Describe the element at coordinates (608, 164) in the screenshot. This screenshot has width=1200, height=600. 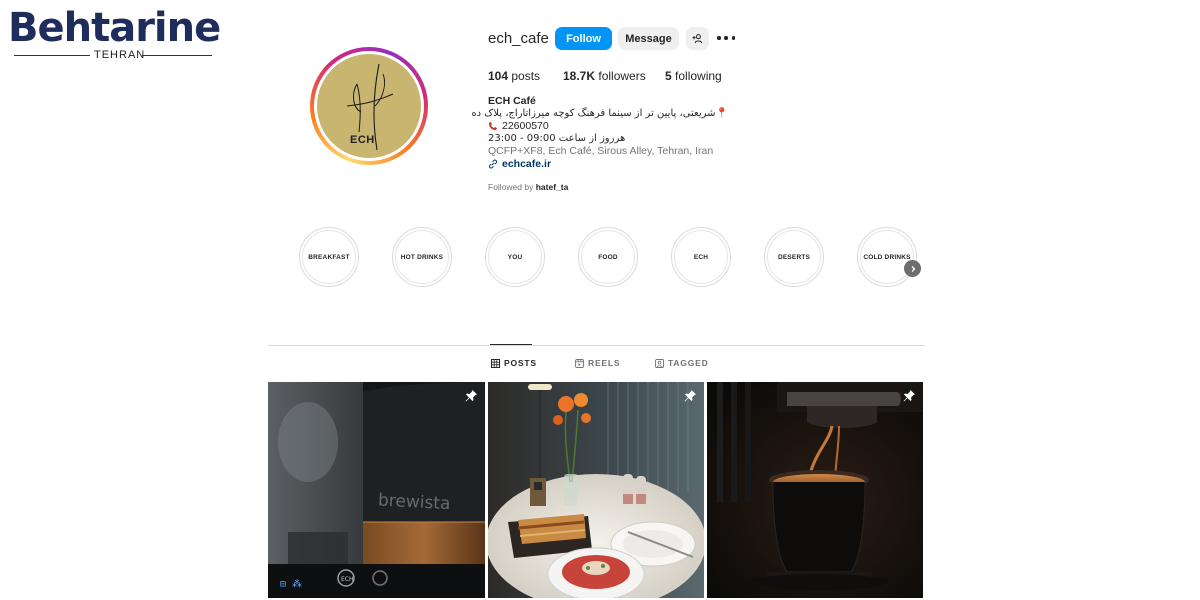
I see `bio-link: echcafe.ir` at that location.